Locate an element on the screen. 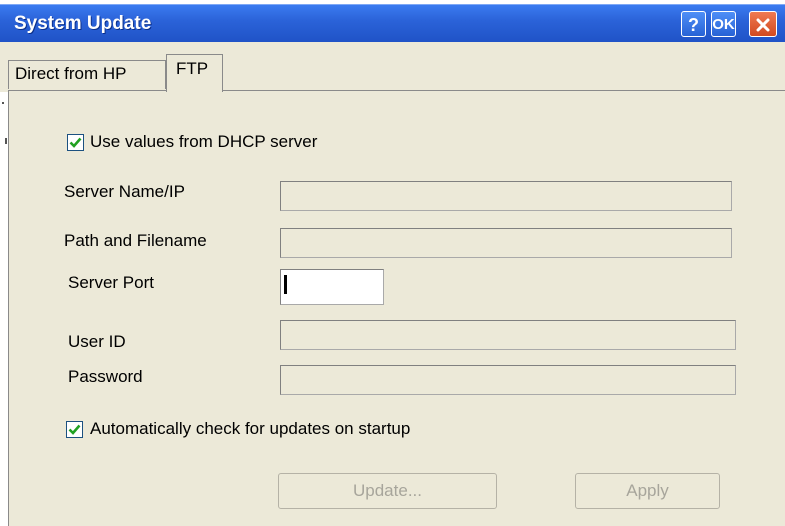 The image size is (785, 526). dhcp-checkbox-label: Use values from DHCP server is located at coordinates (204, 141).